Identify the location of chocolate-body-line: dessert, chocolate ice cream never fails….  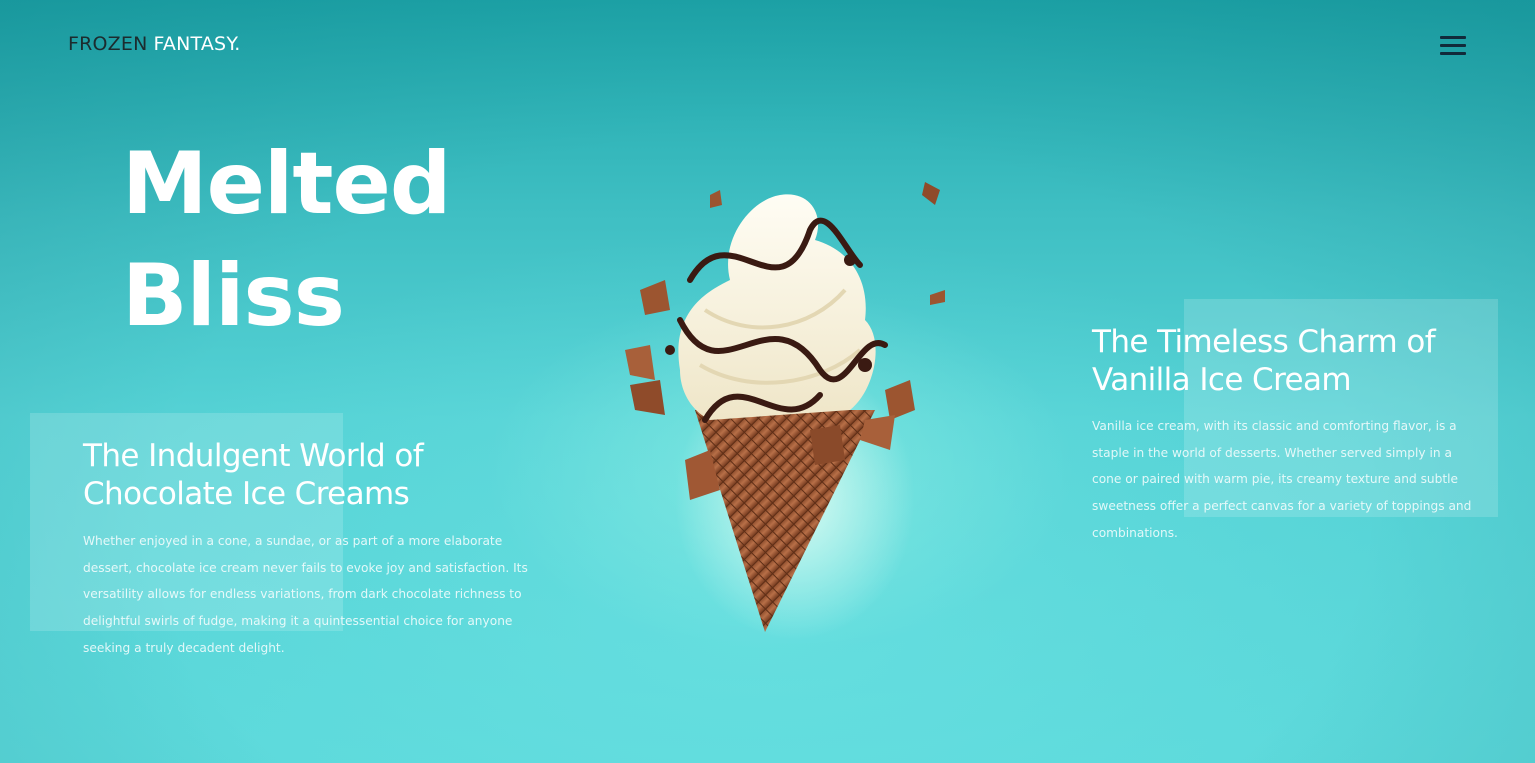
(305, 567).